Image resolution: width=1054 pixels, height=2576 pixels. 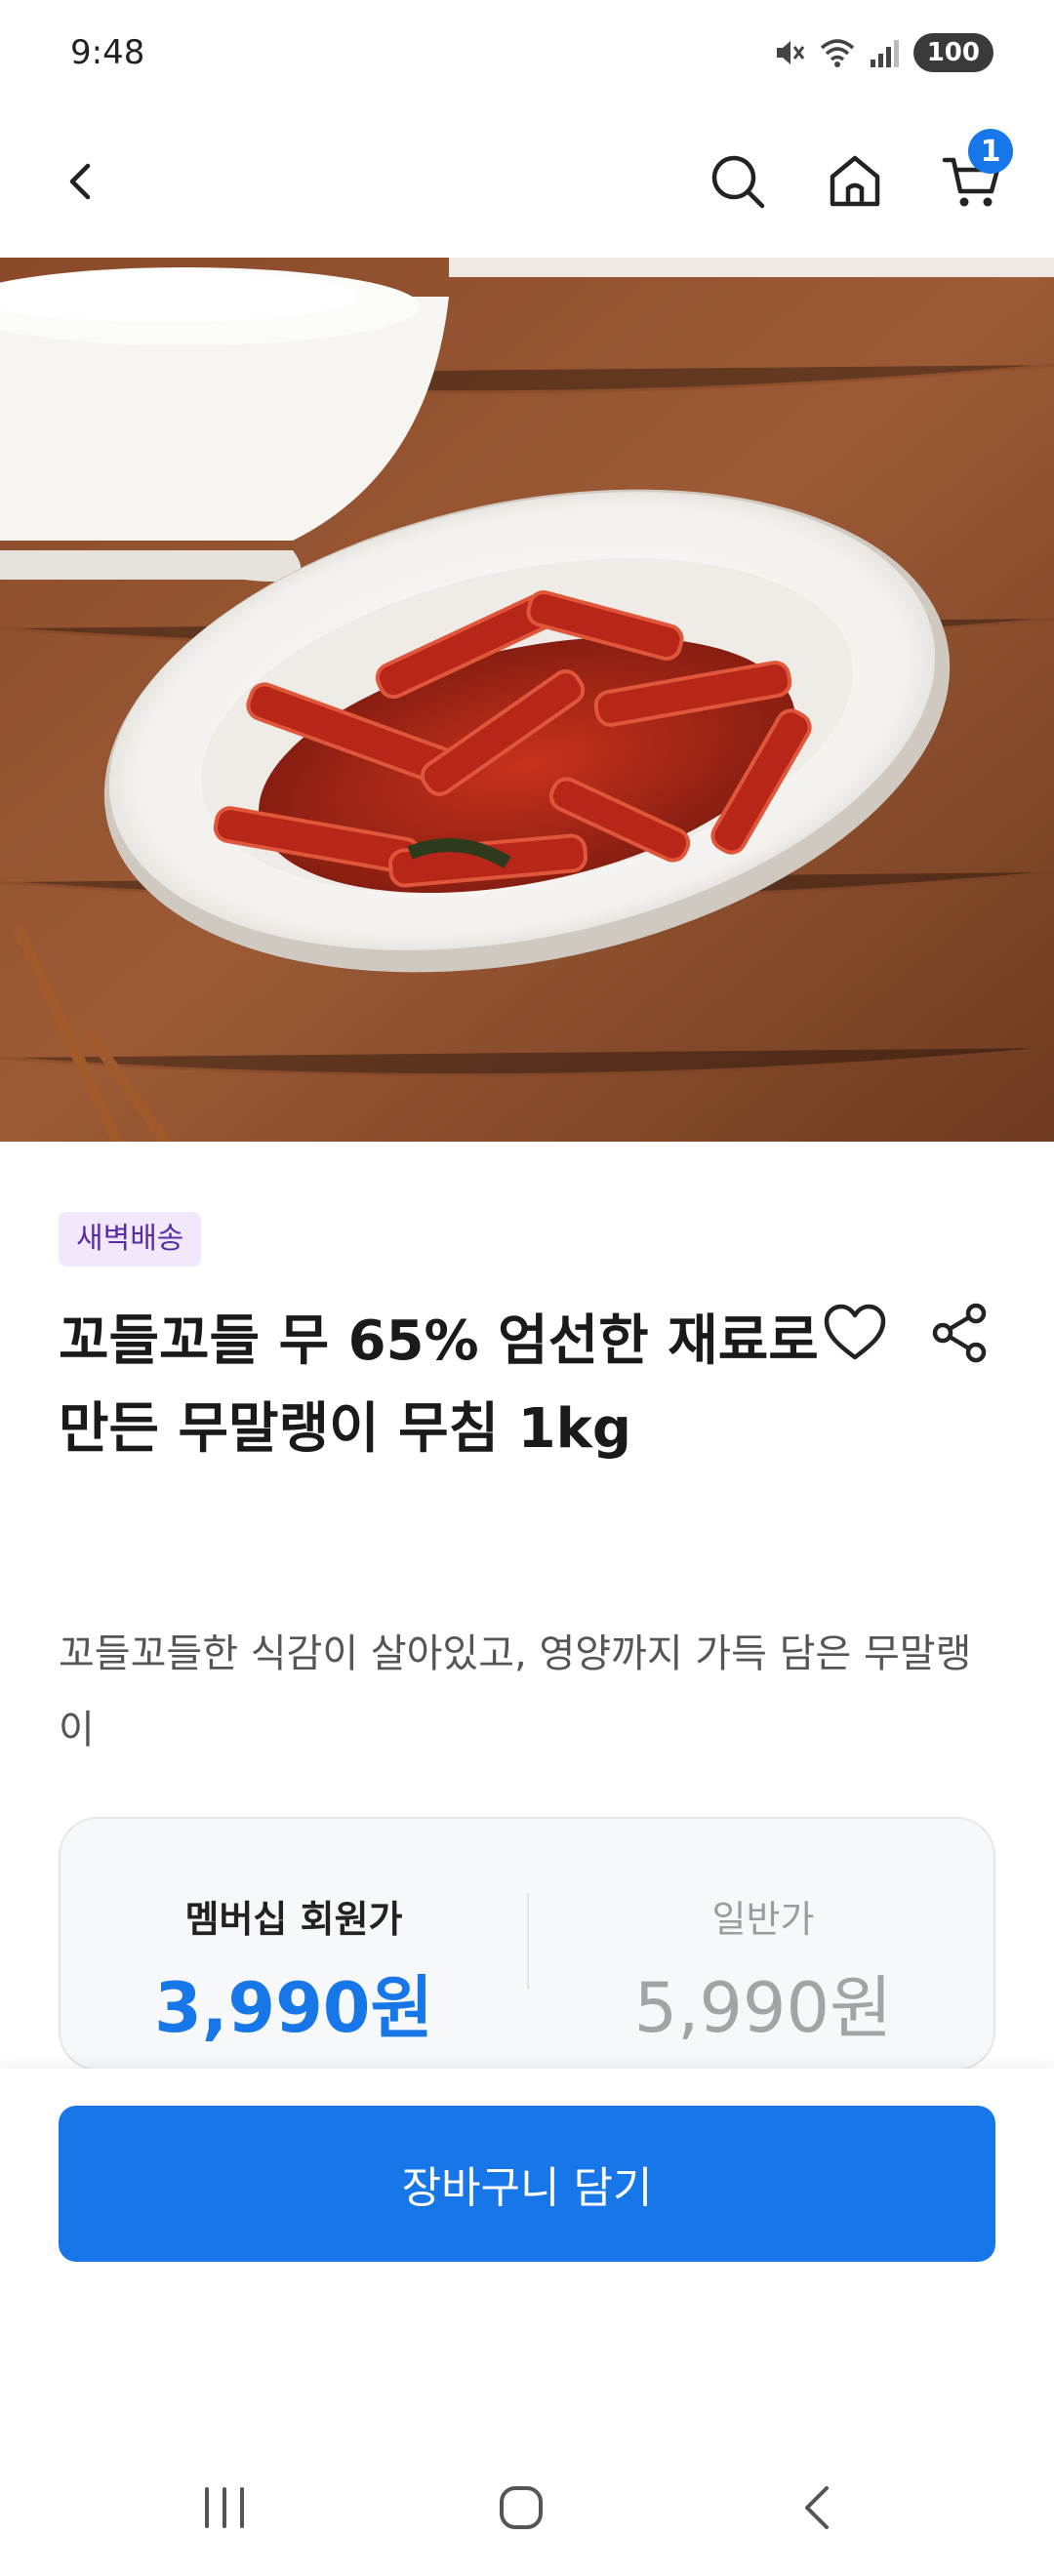 I want to click on share-icon, so click(x=959, y=1333).